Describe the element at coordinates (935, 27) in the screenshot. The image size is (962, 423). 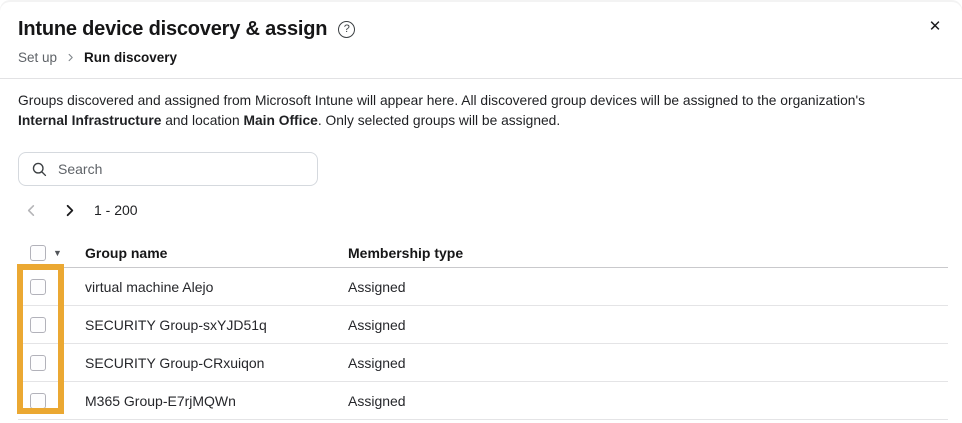
I see `close-icon: ✕` at that location.